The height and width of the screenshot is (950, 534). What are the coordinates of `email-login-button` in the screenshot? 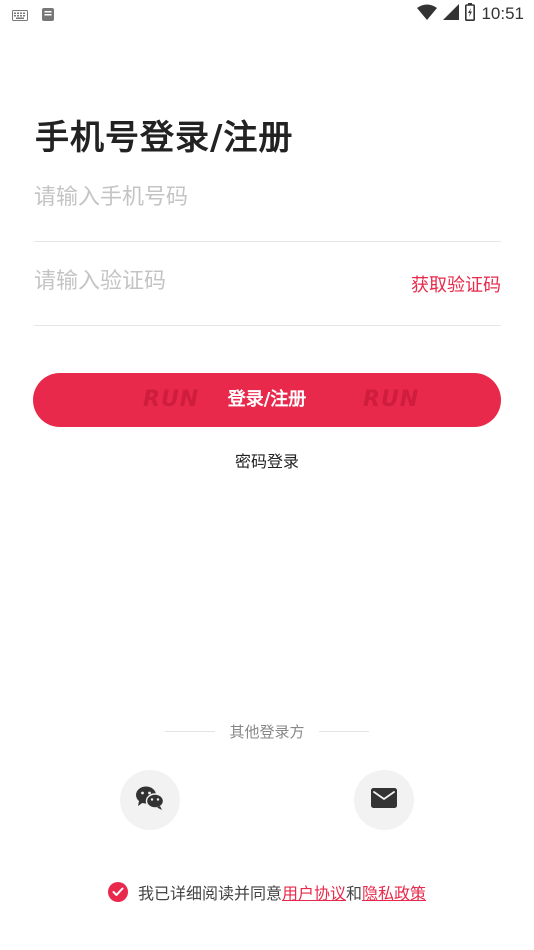 It's located at (384, 800).